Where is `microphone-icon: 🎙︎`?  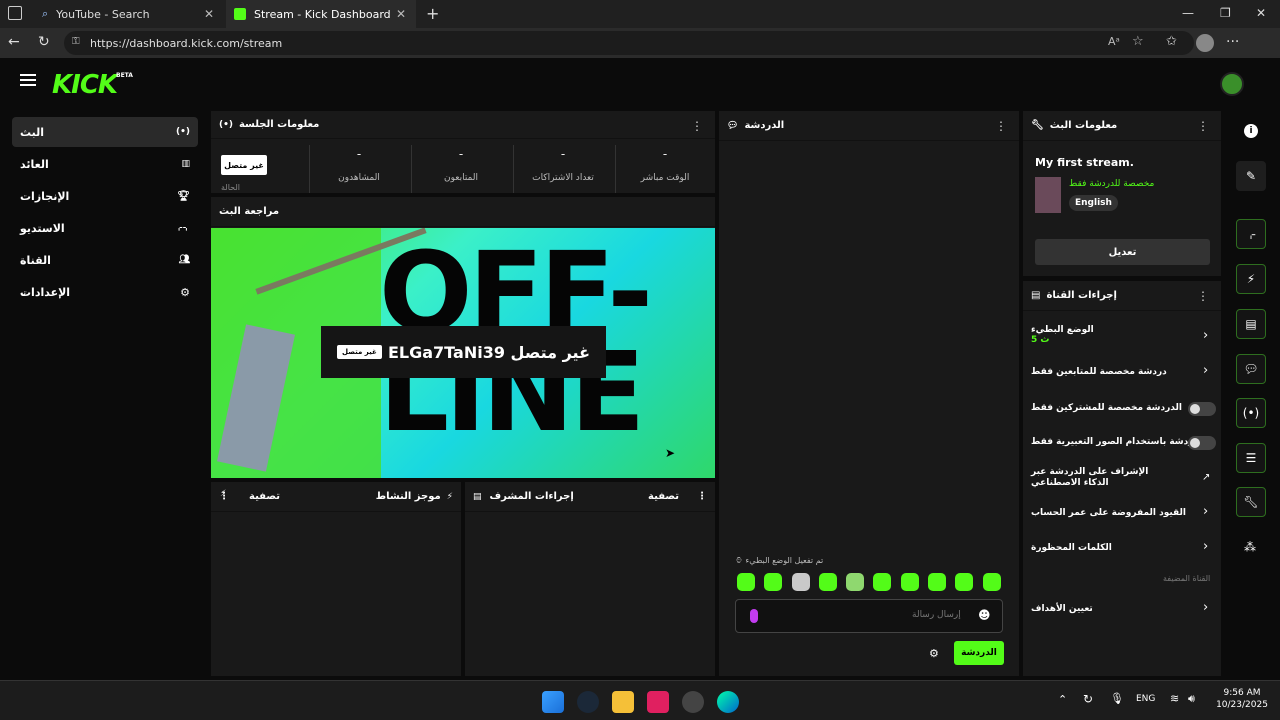
microphone-icon: 🎙︎ is located at coordinates (1117, 698).